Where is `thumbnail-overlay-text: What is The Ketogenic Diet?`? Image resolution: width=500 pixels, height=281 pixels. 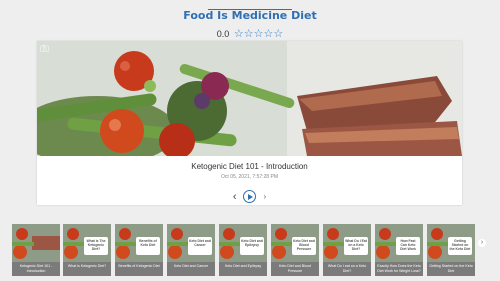 thumbnail-overlay-text: What is The Ketogenic Diet? is located at coordinates (96, 246).